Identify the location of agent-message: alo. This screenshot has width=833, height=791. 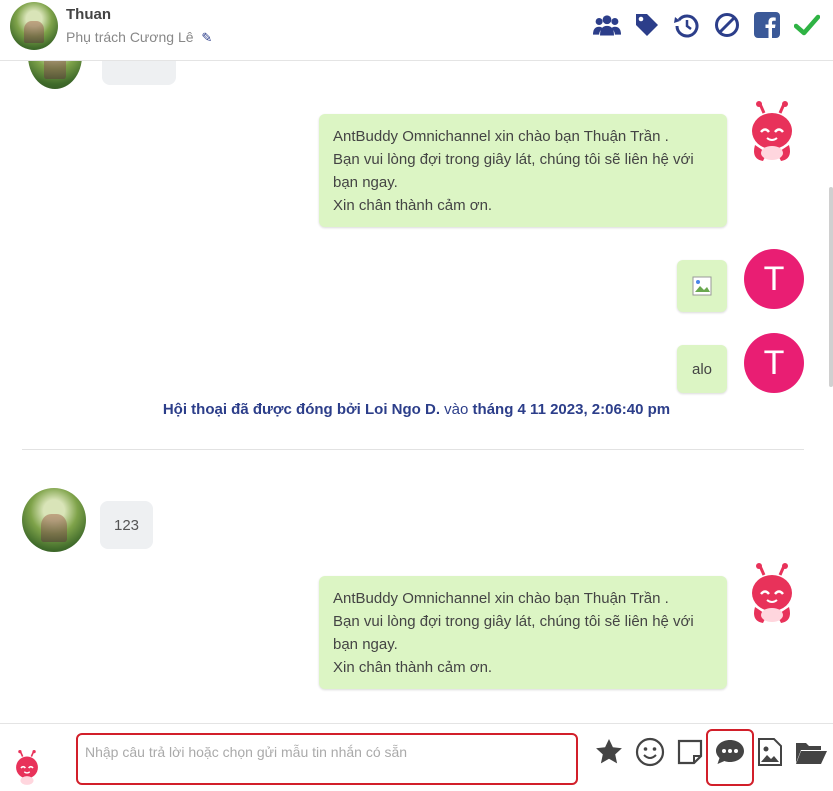
(702, 369).